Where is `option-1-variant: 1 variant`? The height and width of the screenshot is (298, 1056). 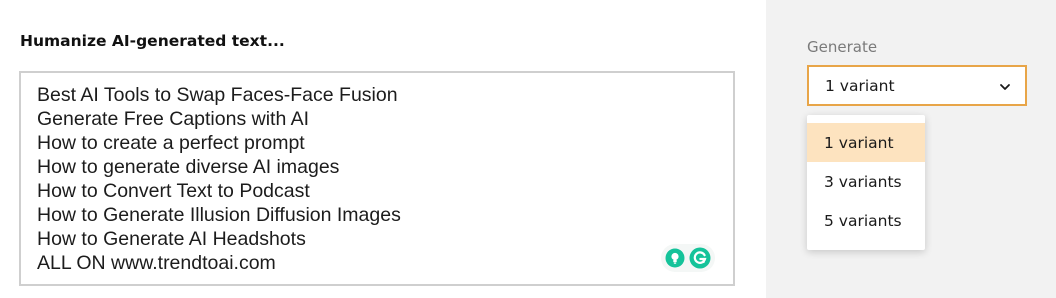
option-1-variant: 1 variant is located at coordinates (866, 142).